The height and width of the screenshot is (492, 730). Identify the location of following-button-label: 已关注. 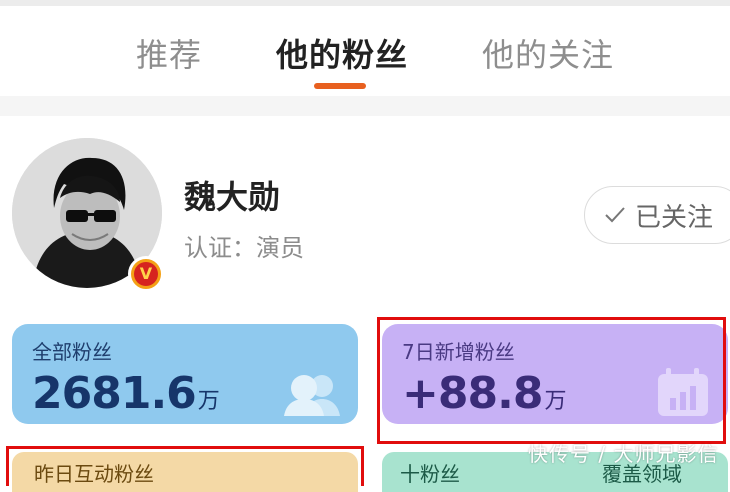
(674, 217).